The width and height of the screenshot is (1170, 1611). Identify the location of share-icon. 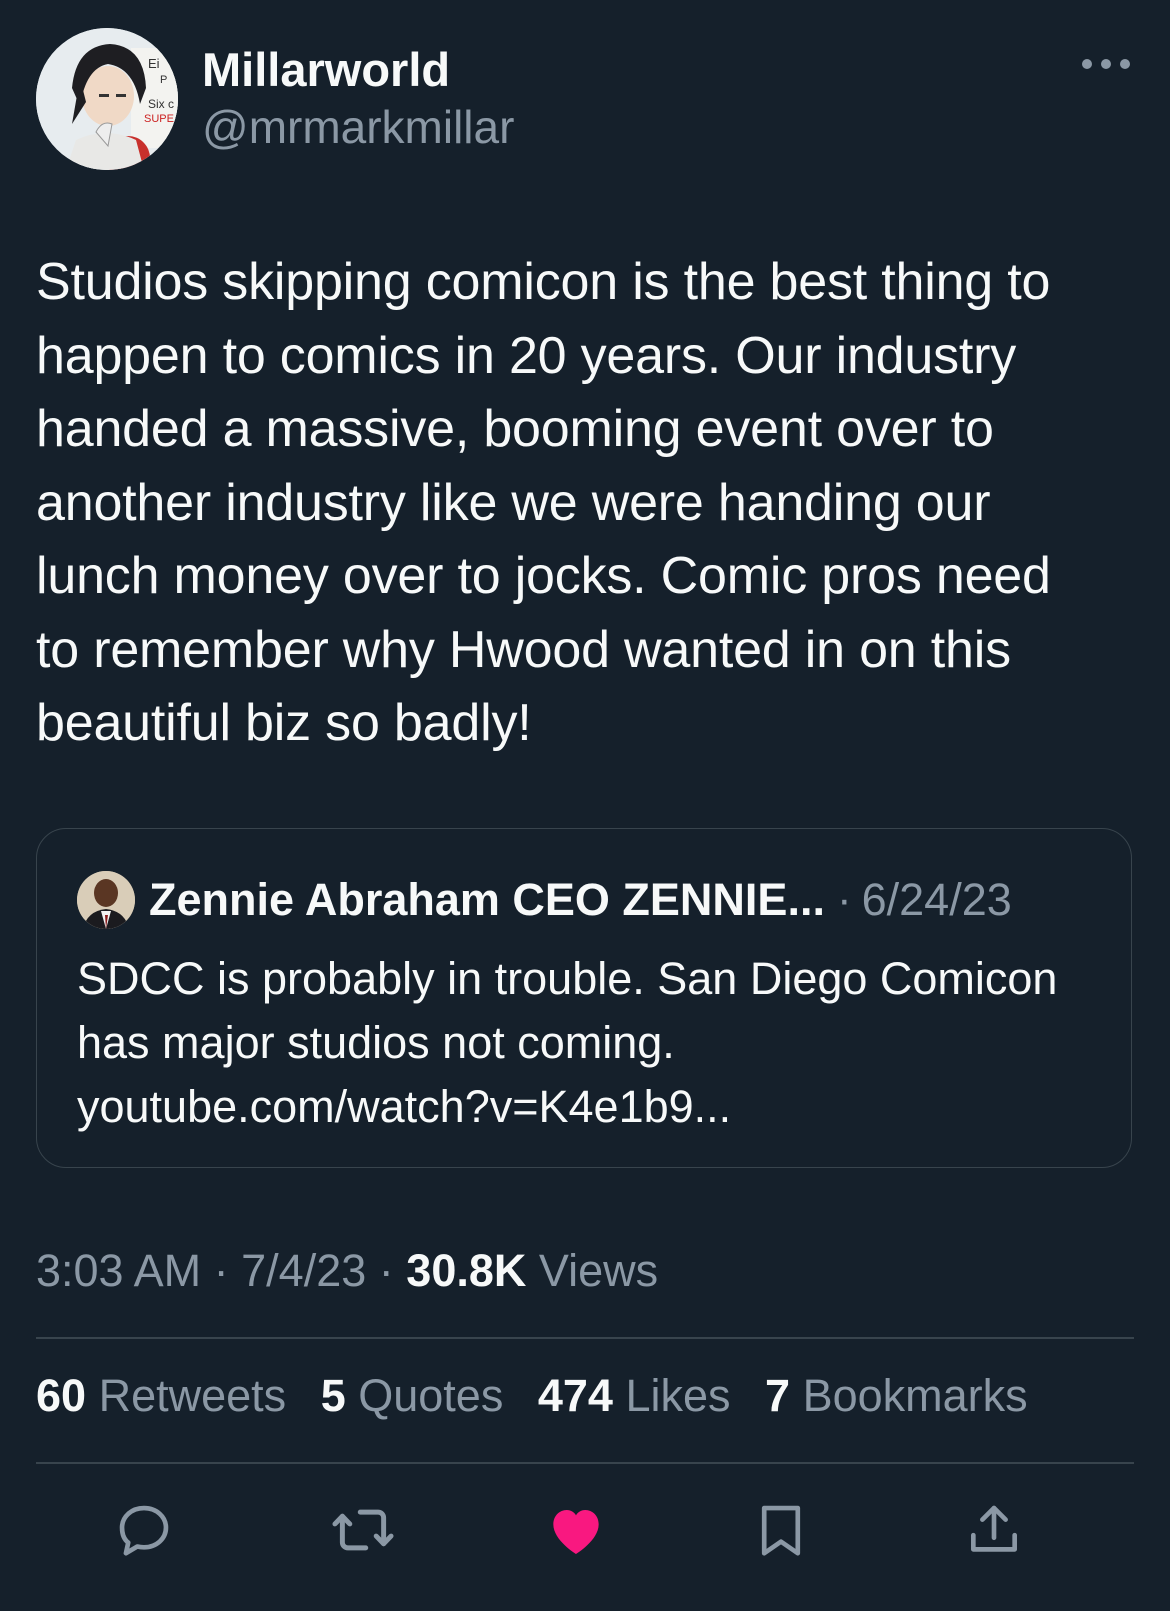
(994, 1530).